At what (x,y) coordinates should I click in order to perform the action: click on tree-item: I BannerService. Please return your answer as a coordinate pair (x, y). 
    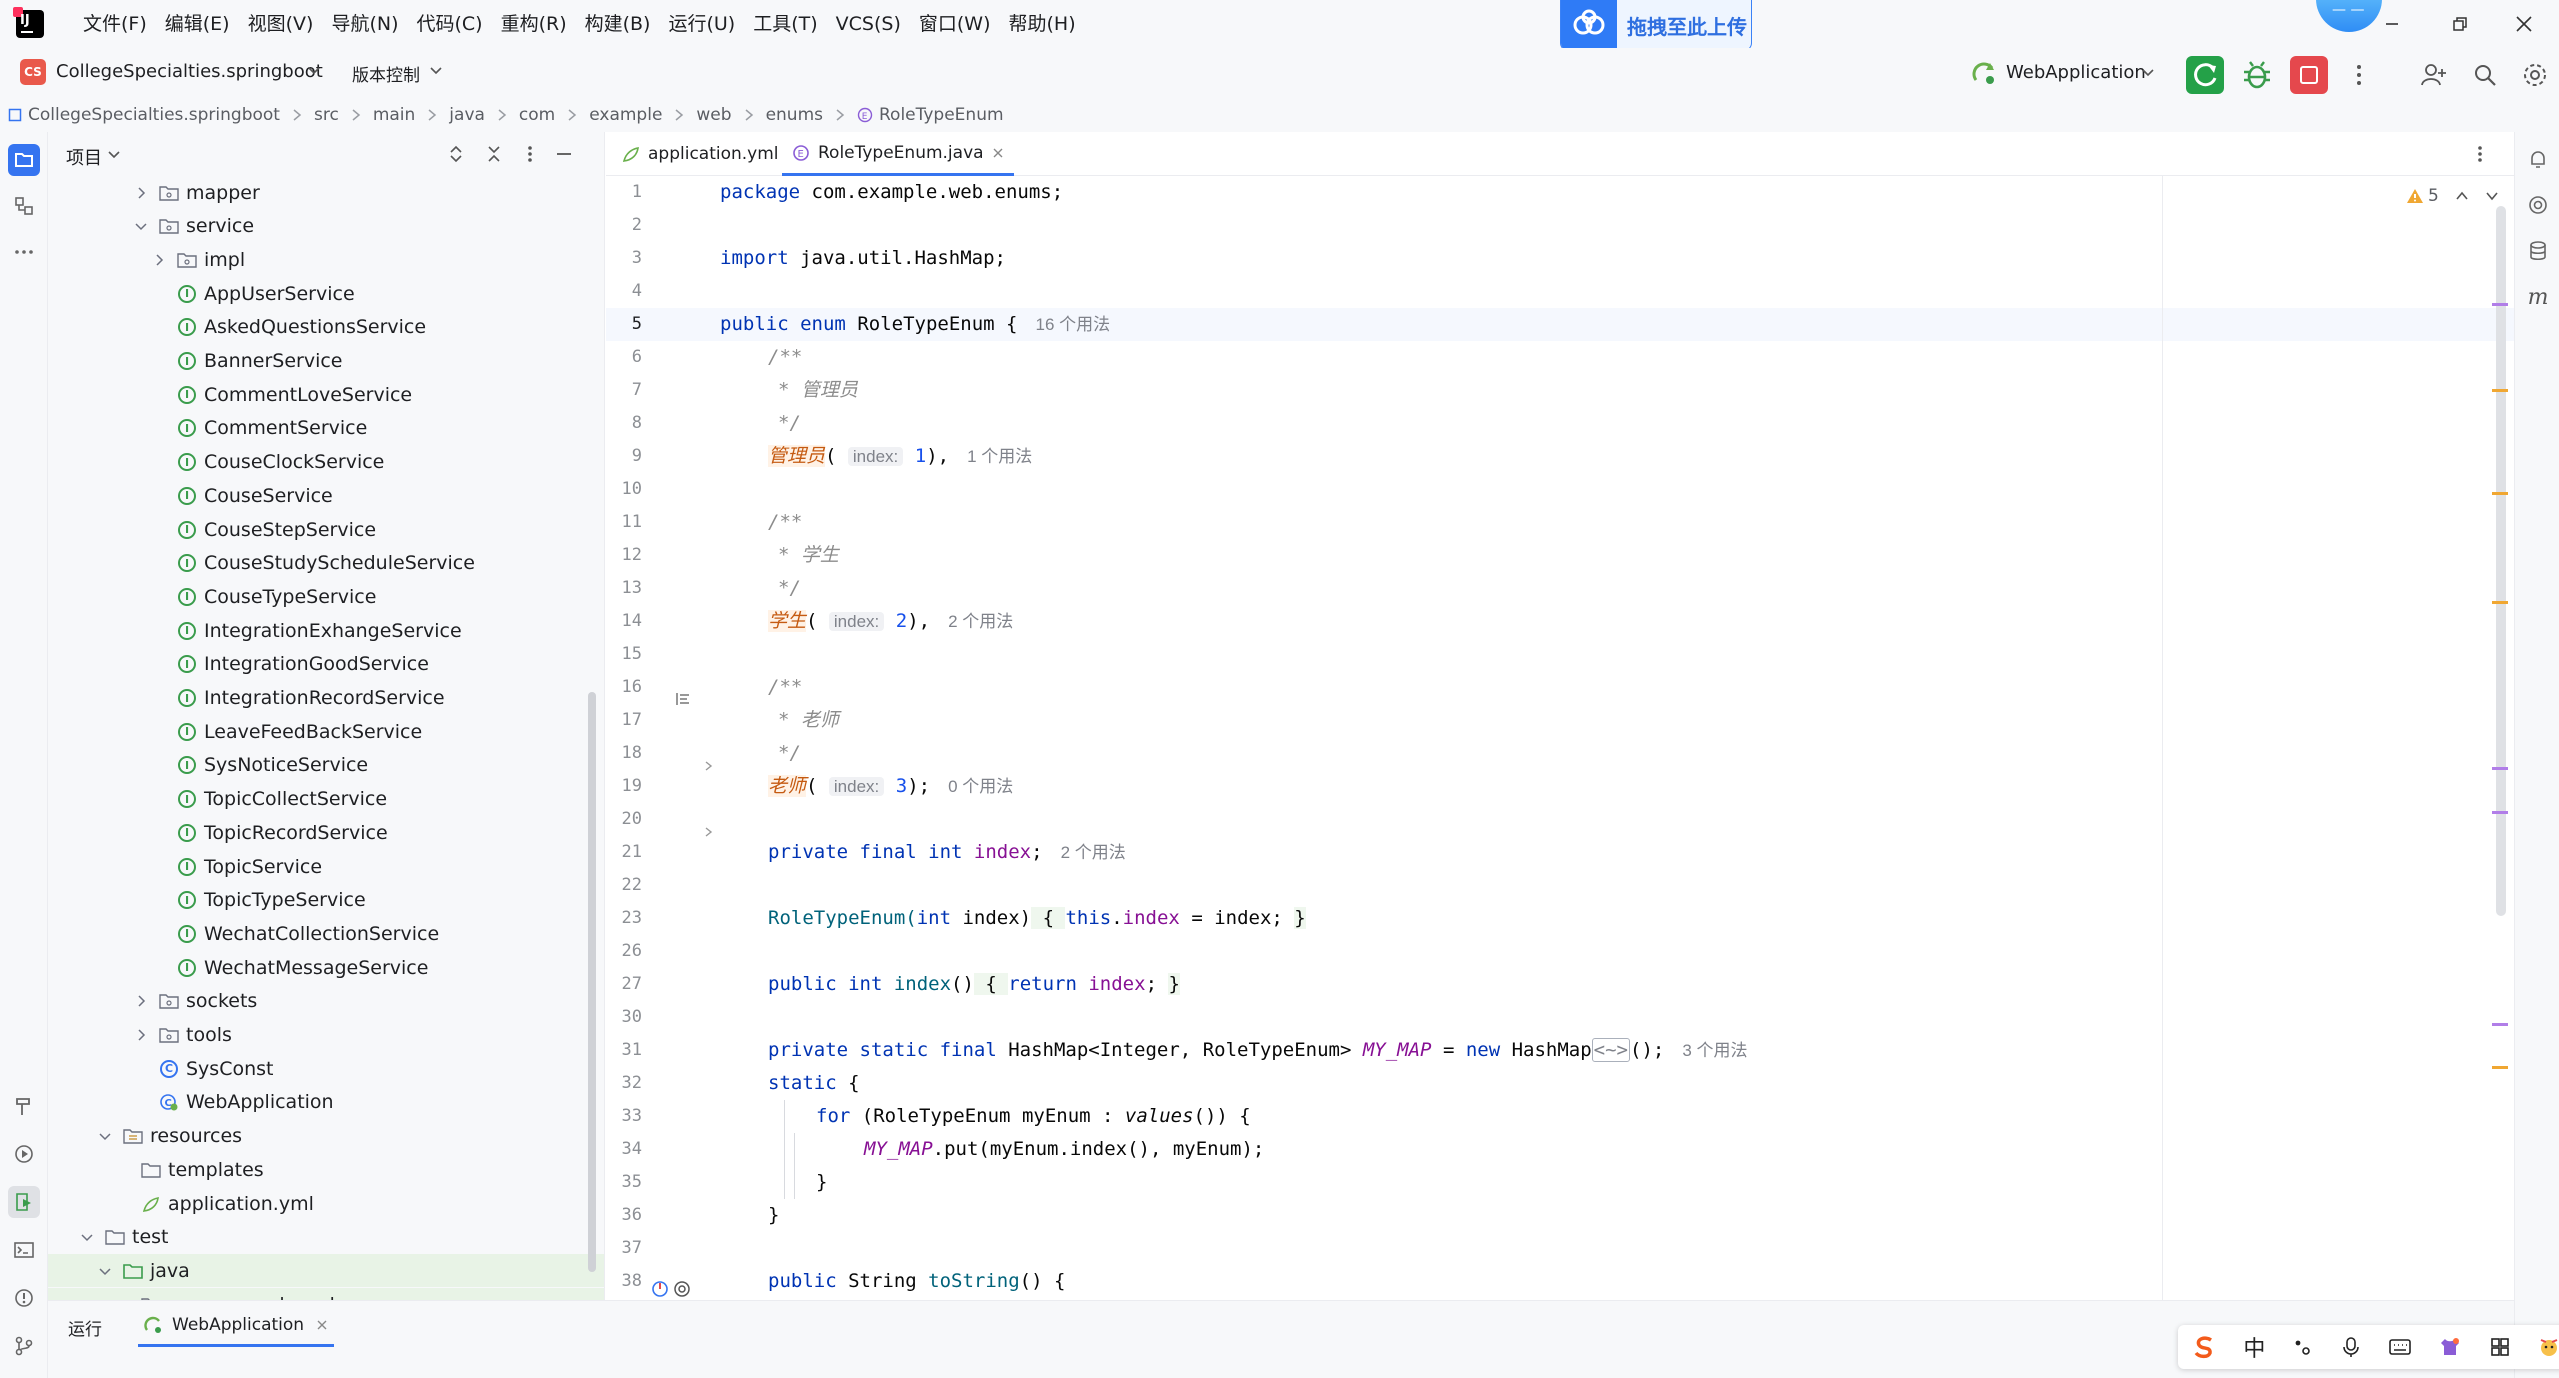
    Looking at the image, I should click on (318, 361).